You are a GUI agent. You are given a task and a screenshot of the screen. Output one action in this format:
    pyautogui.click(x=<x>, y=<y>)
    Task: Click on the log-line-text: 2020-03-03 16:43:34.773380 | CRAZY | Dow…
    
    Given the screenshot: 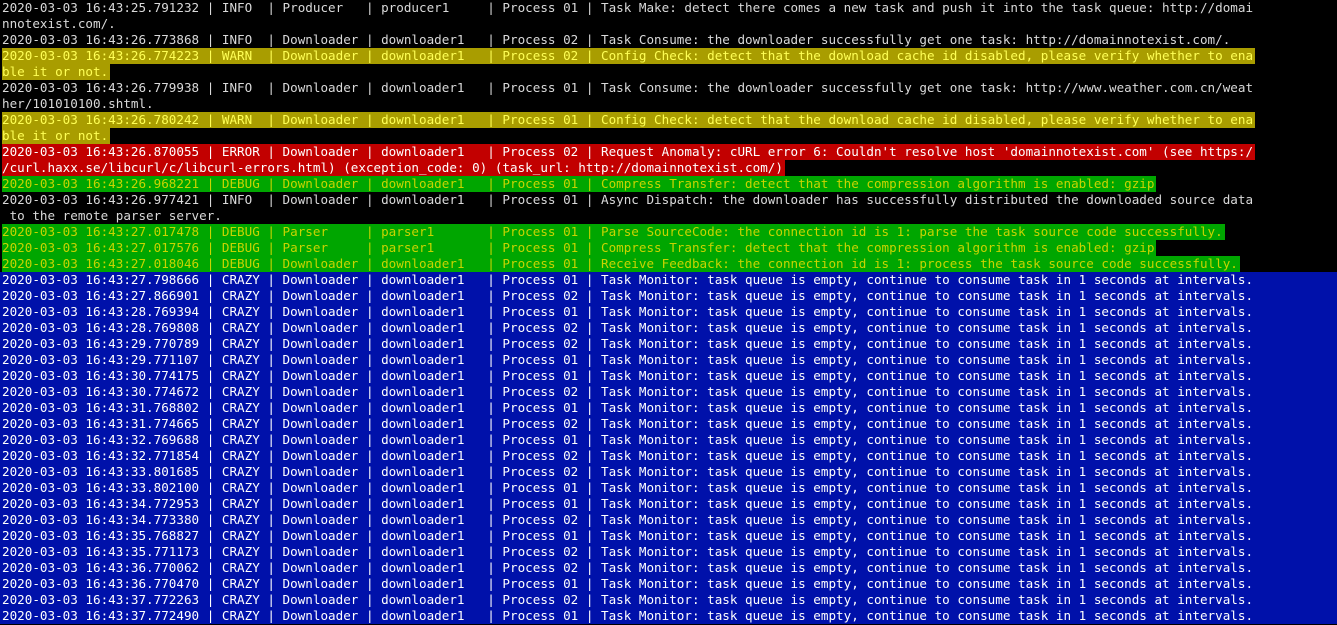 What is the action you would take?
    pyautogui.click(x=628, y=519)
    